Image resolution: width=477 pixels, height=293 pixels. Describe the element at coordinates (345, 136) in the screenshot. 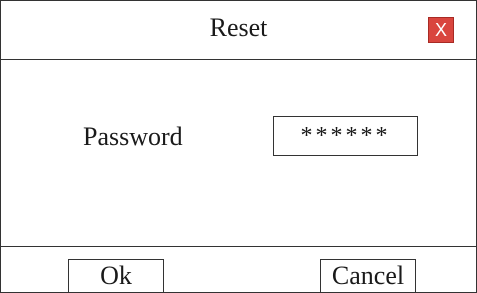

I see `password-field: ******` at that location.